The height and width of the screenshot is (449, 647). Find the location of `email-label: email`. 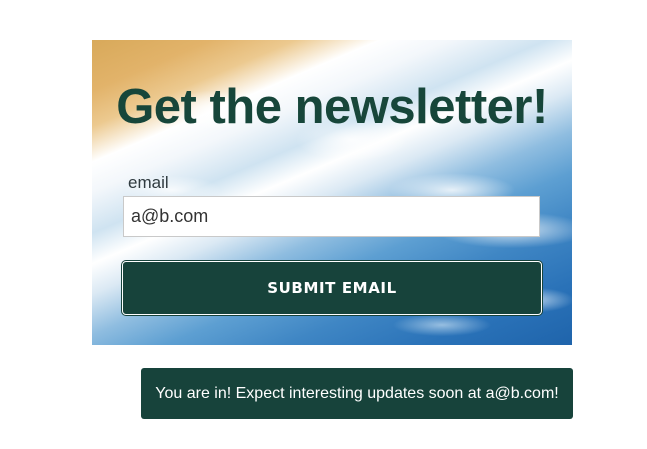

email-label: email is located at coordinates (148, 182).